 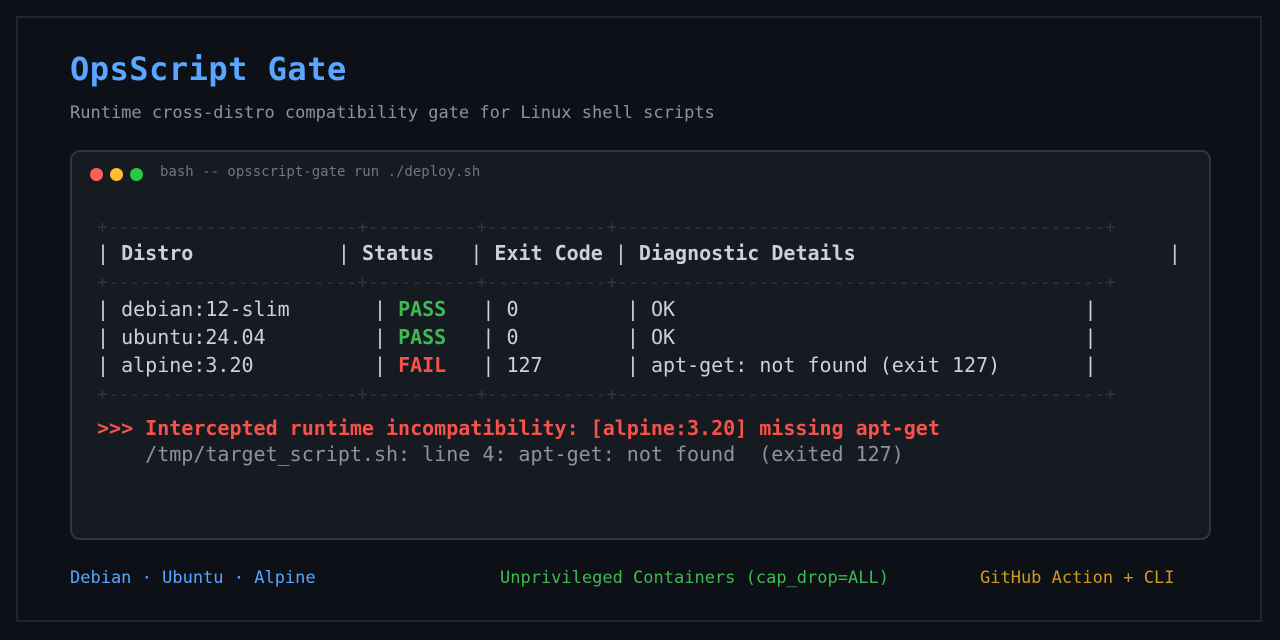 I want to click on terminal-title: bash -- opsscript-gate run ./deploy.sh, so click(x=320, y=172).